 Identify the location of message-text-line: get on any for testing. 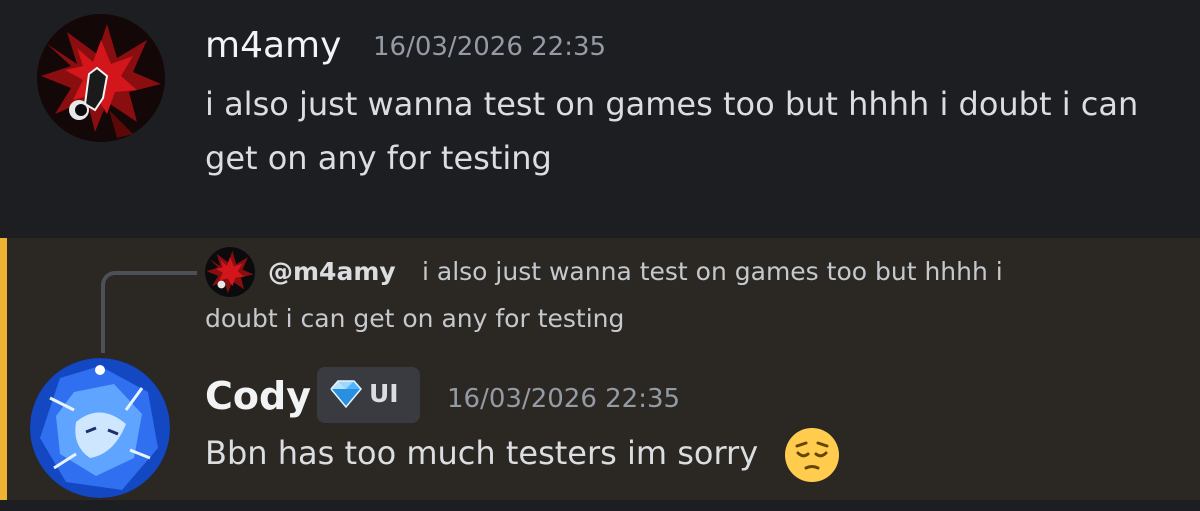
(378, 158).